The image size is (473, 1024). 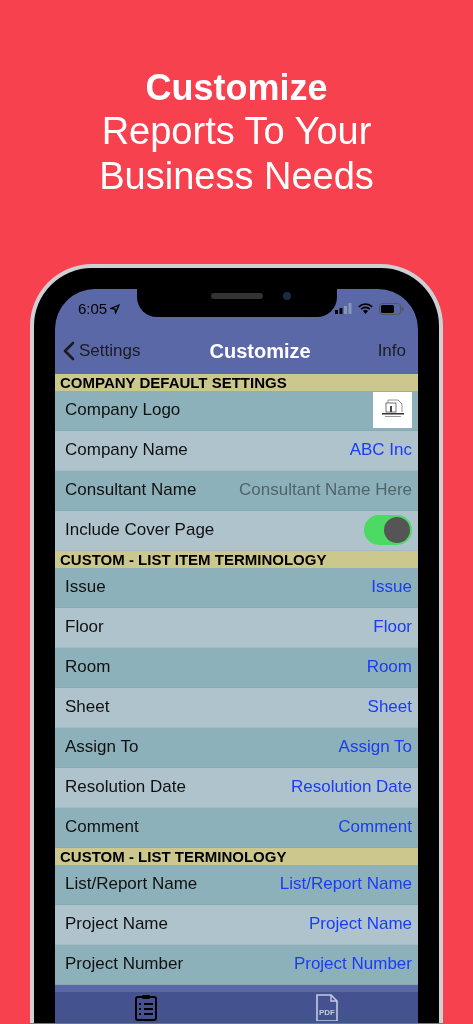 I want to click on status-time: 6:05, so click(x=93, y=309).